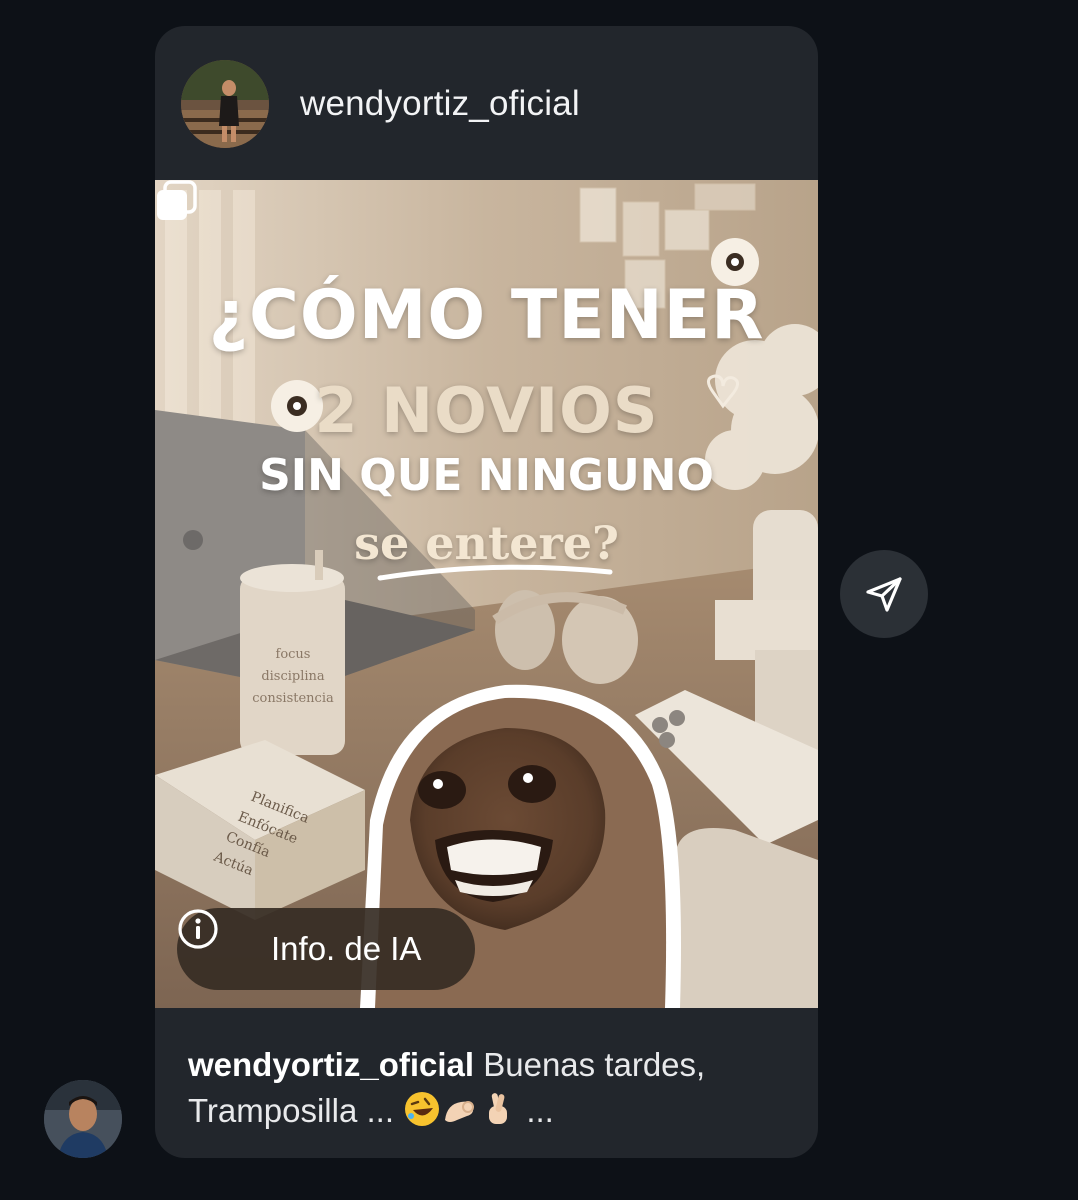  Describe the element at coordinates (498, 1108) in the screenshot. I see `crossed-fingers-emoji` at that location.